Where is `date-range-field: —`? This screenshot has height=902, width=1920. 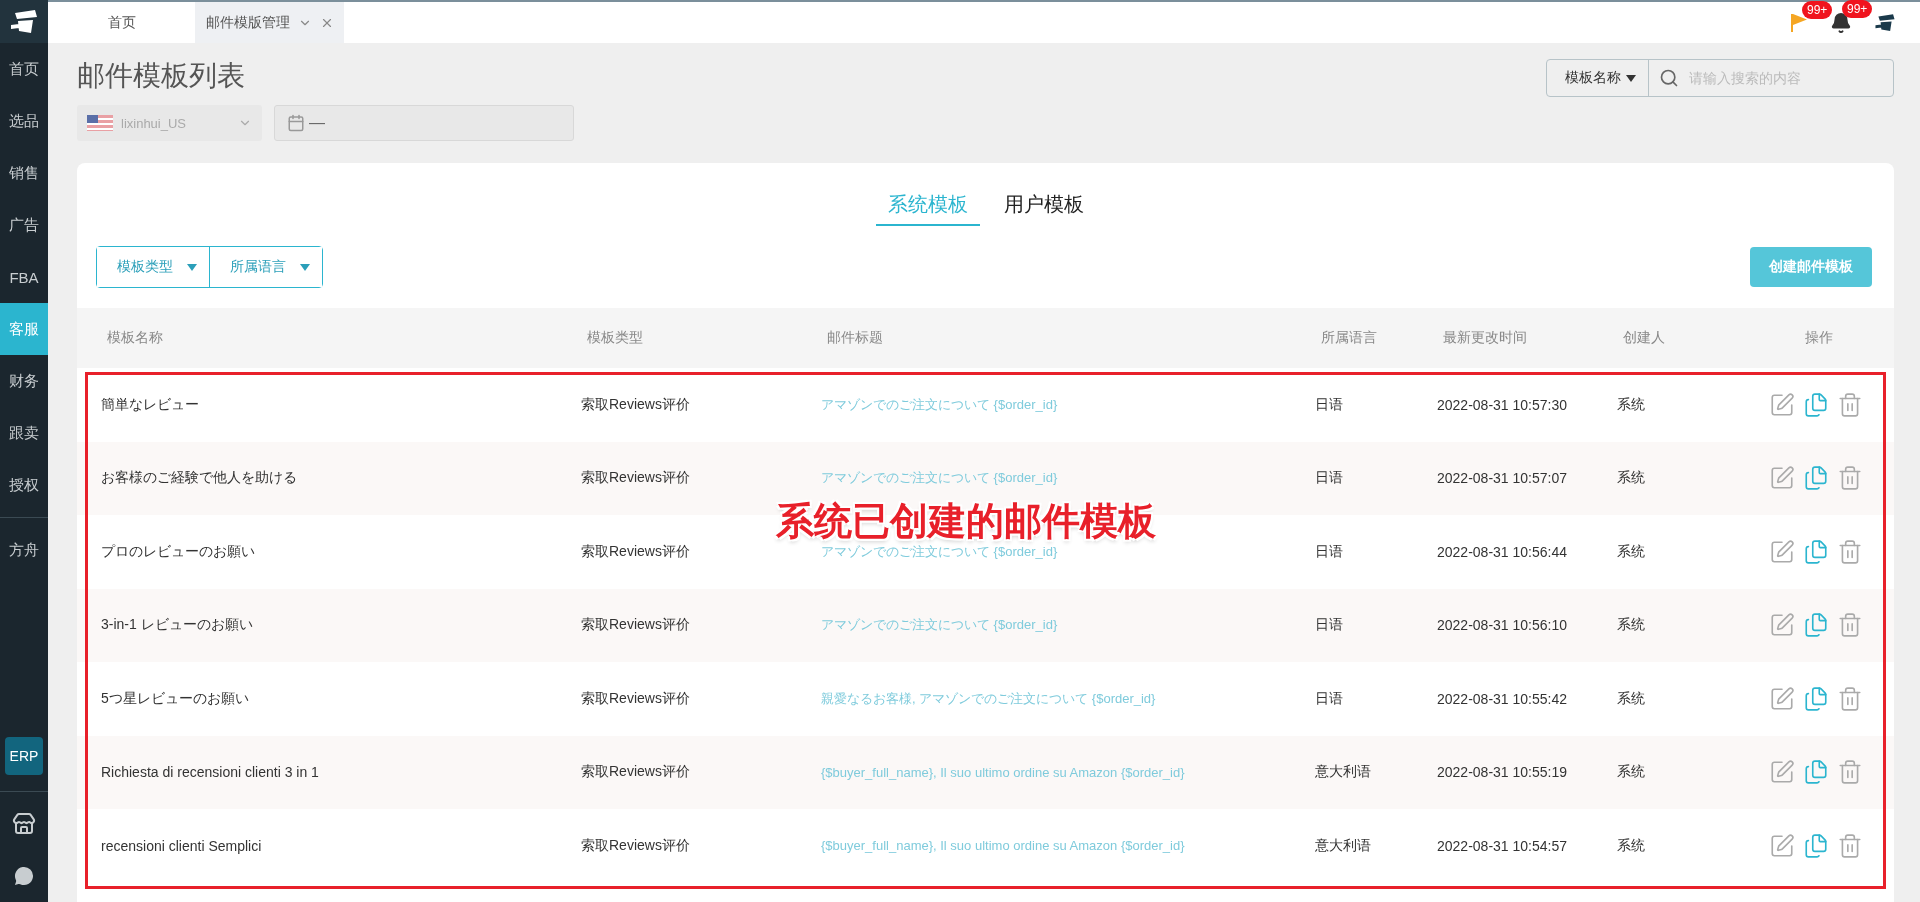 date-range-field: — is located at coordinates (424, 123).